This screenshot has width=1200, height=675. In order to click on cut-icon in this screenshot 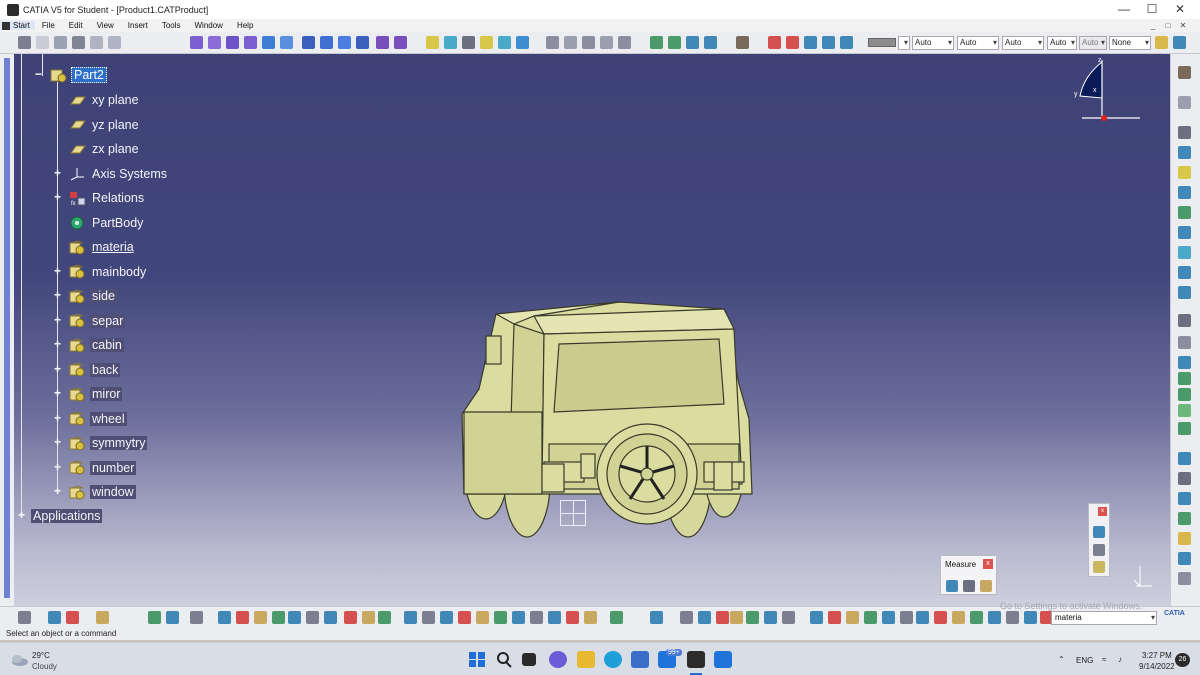, I will do `click(96, 42)`.